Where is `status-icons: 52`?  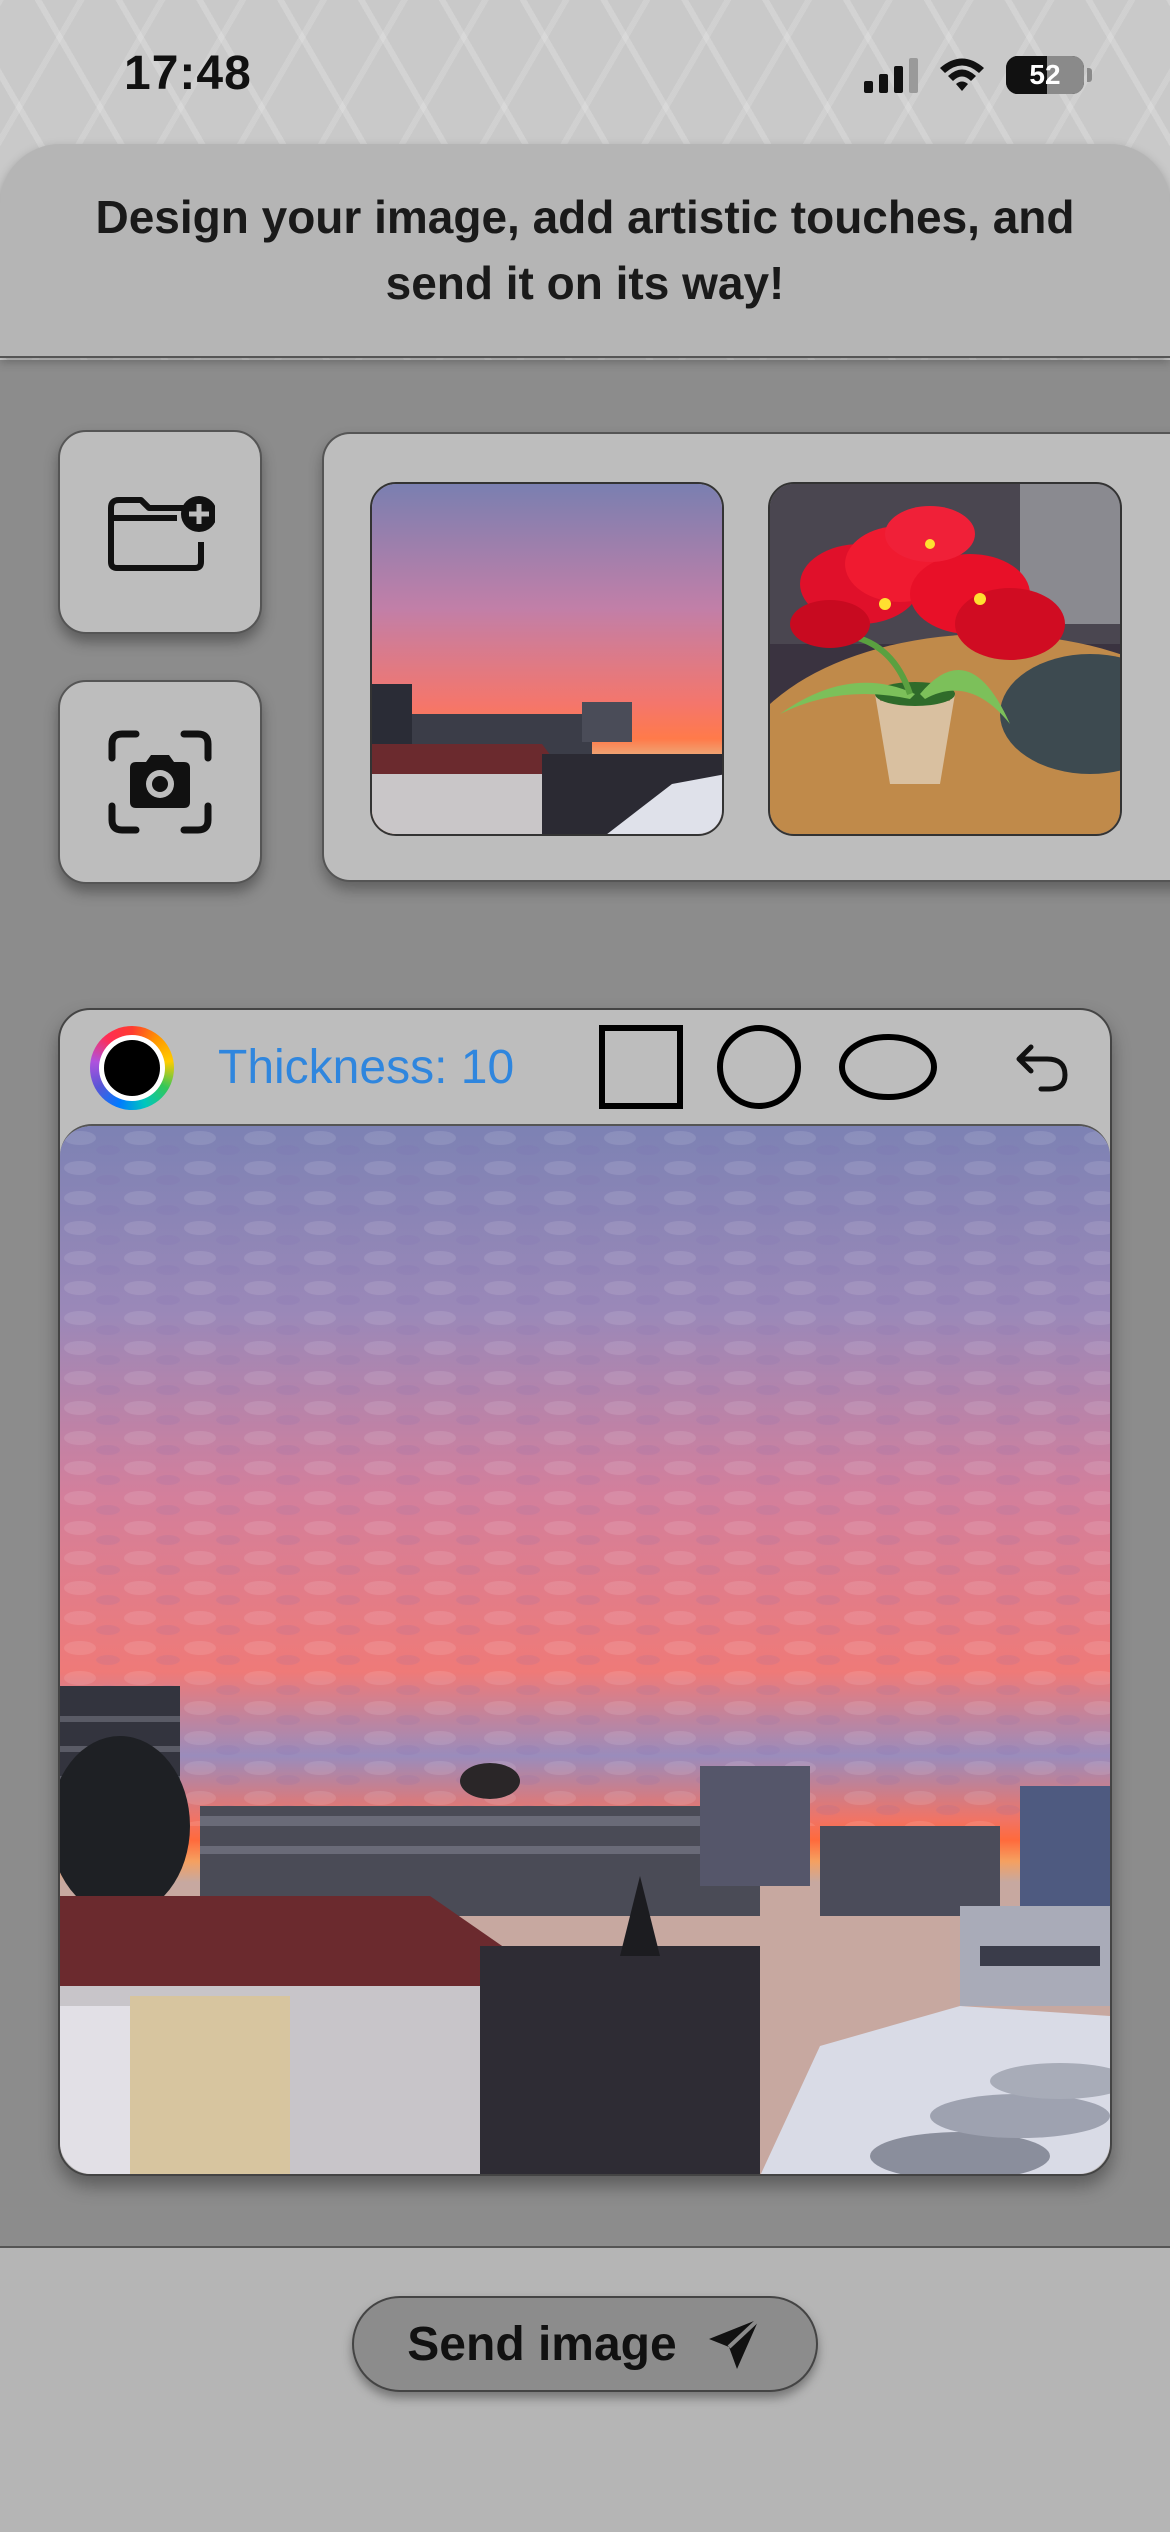 status-icons: 52 is located at coordinates (978, 75).